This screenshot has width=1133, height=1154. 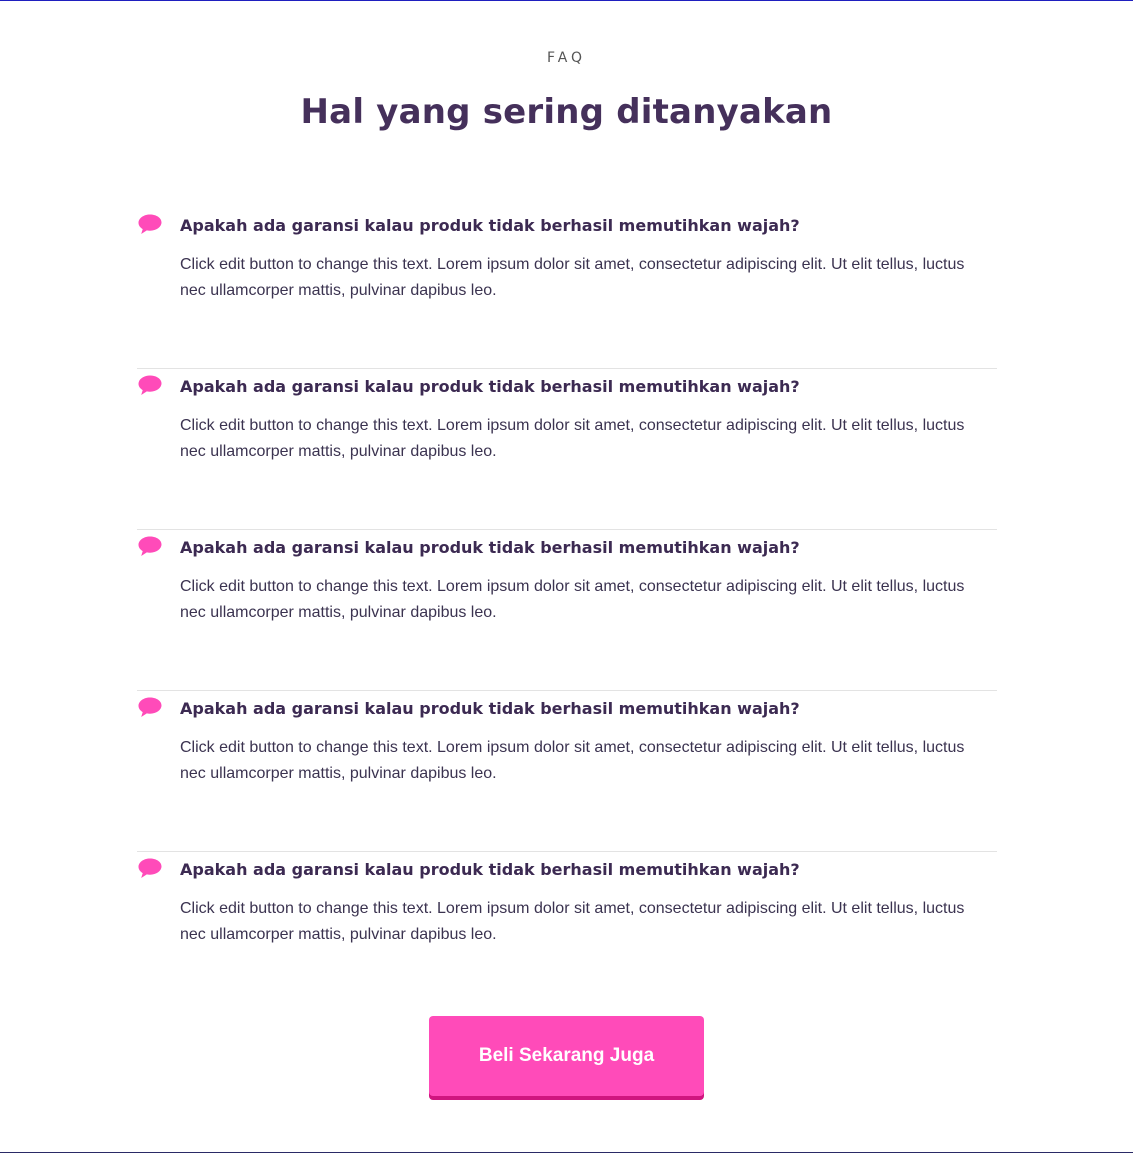 What do you see at coordinates (566, 1152) in the screenshot?
I see `bottom-border-line` at bounding box center [566, 1152].